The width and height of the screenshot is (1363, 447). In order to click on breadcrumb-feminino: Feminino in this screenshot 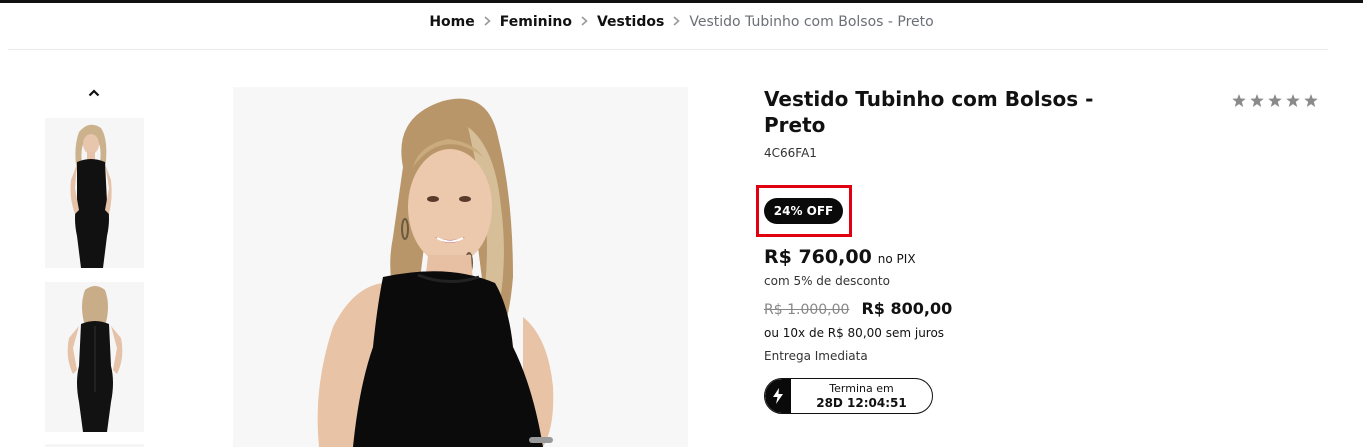, I will do `click(536, 22)`.